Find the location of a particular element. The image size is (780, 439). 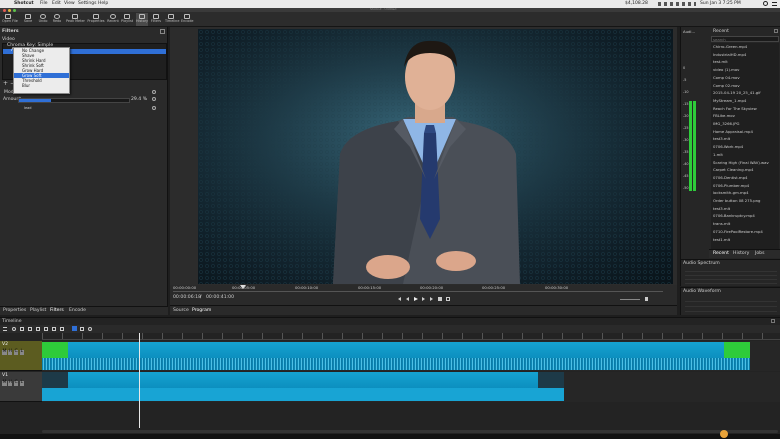

recent-file-item: 0706-Plumber.mp4 is located at coordinates (731, 185).